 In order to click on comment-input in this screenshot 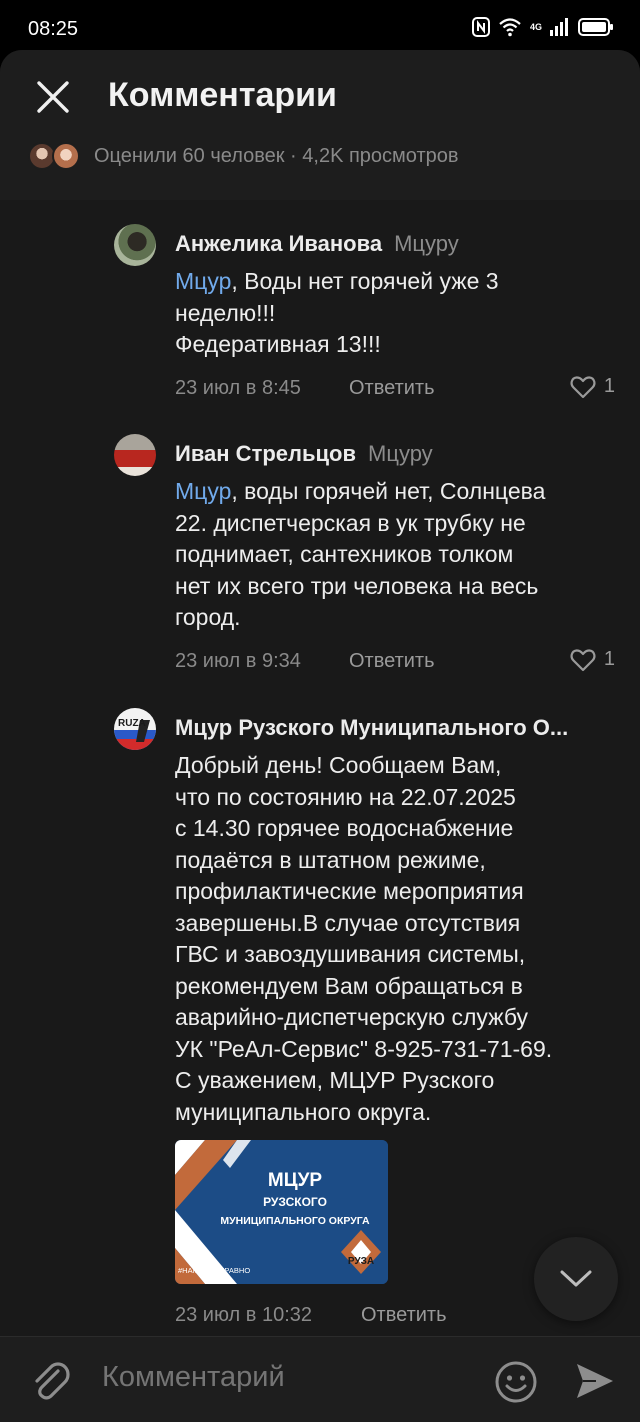, I will do `click(292, 1377)`.